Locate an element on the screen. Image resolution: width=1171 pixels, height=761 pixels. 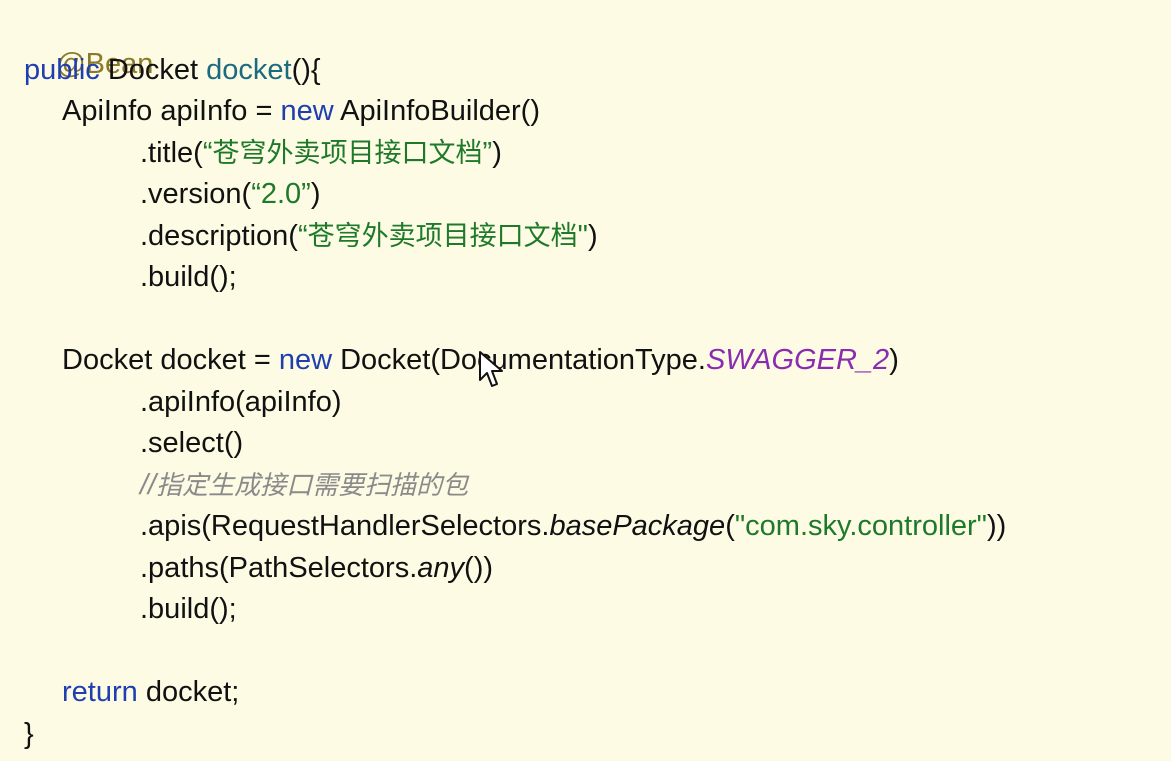
code-text: ()) is located at coordinates (479, 568).